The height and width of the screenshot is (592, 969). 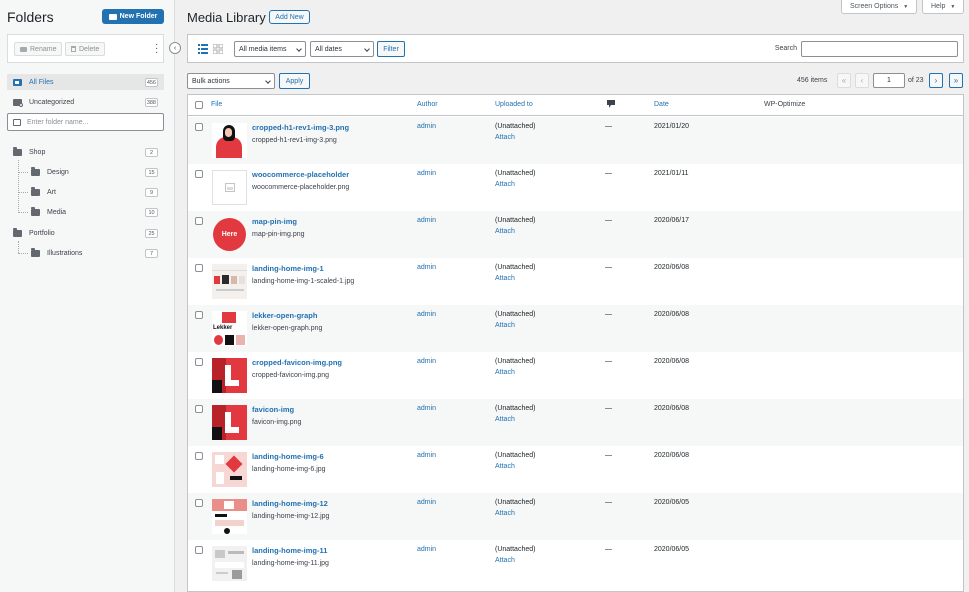 What do you see at coordinates (85, 152) in the screenshot?
I see `sidebar-item-shop: Shop 2` at bounding box center [85, 152].